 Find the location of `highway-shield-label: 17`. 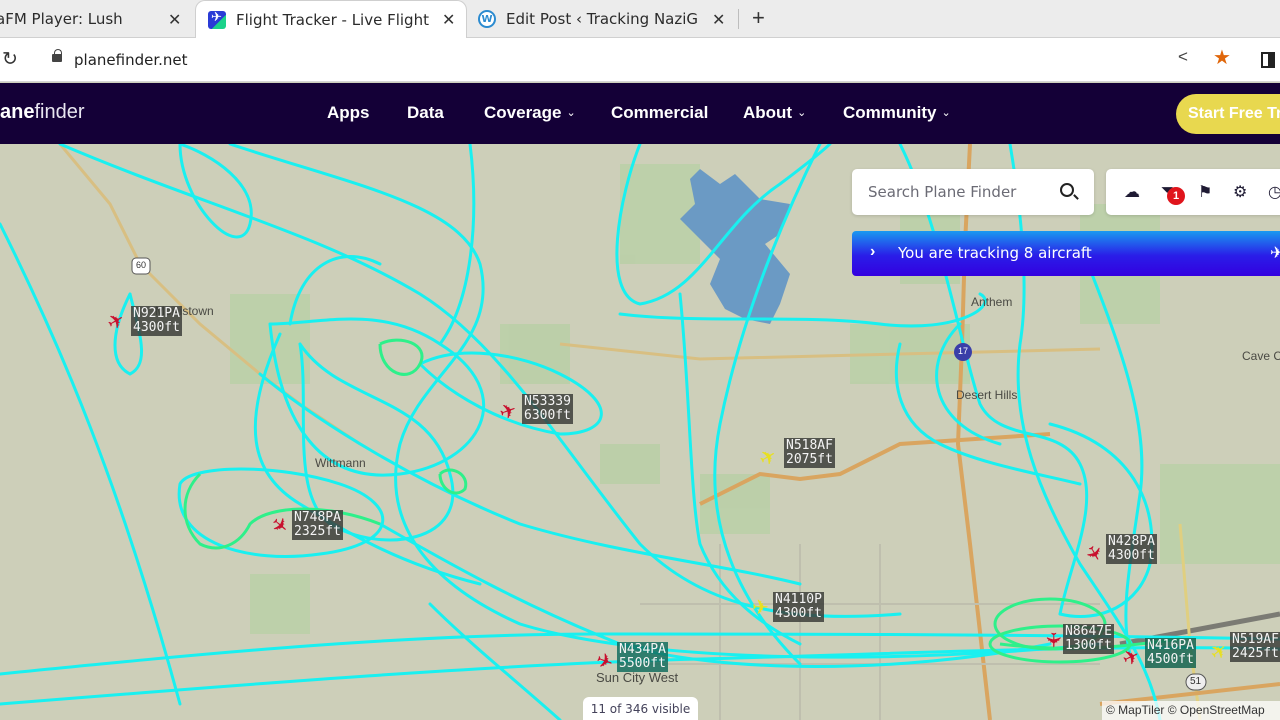

highway-shield-label: 17 is located at coordinates (963, 351).